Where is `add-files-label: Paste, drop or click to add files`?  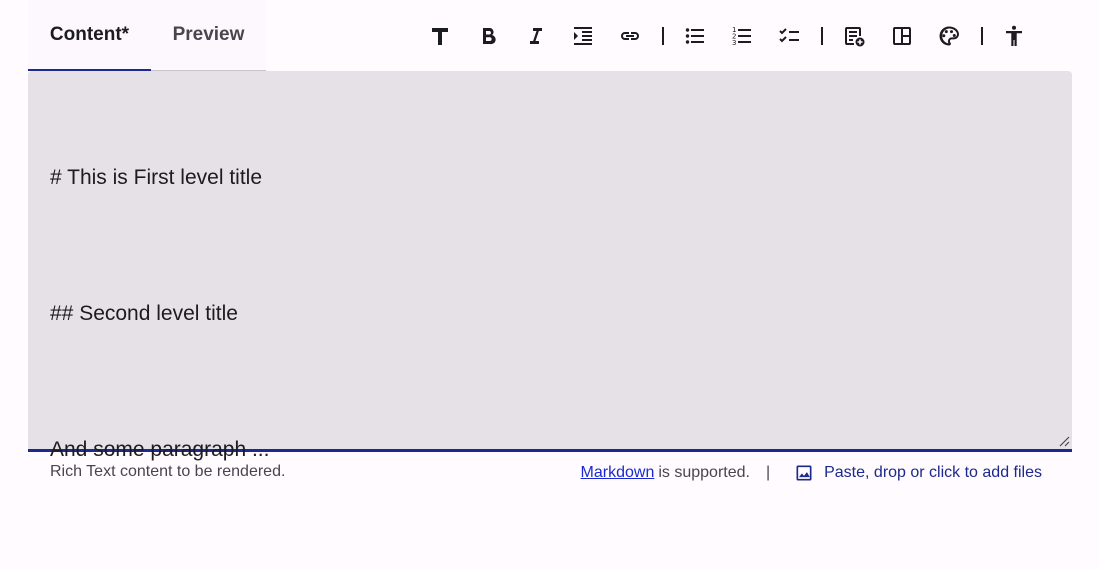
add-files-label: Paste, drop or click to add files is located at coordinates (933, 472).